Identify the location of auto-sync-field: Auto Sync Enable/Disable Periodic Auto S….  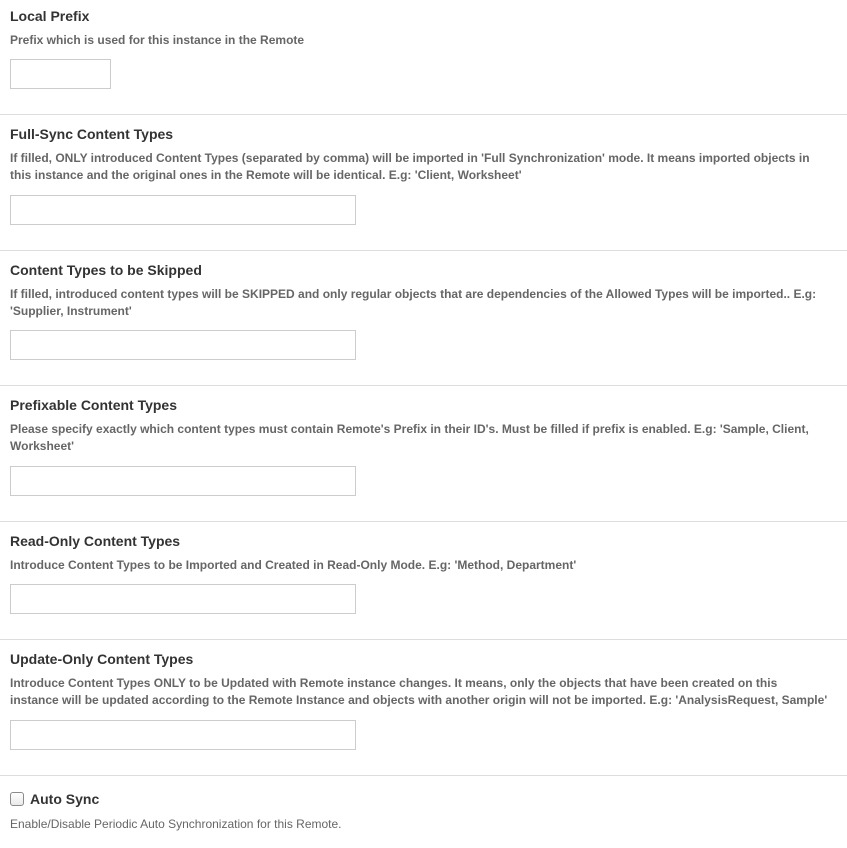
(423, 812).